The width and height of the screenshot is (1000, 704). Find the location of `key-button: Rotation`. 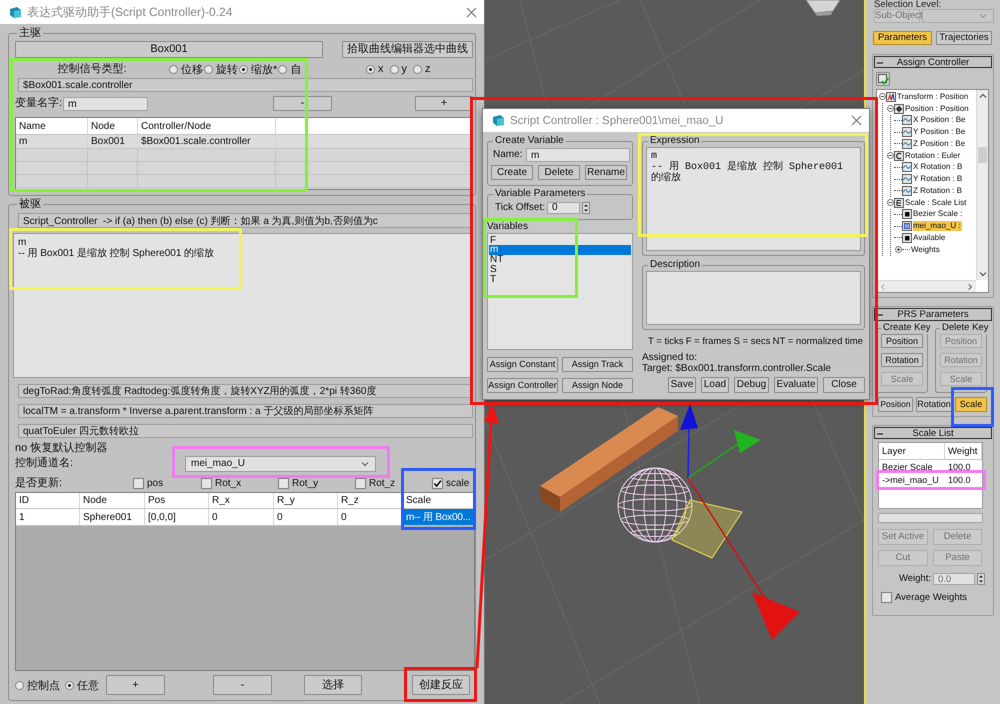

key-button: Rotation is located at coordinates (902, 360).